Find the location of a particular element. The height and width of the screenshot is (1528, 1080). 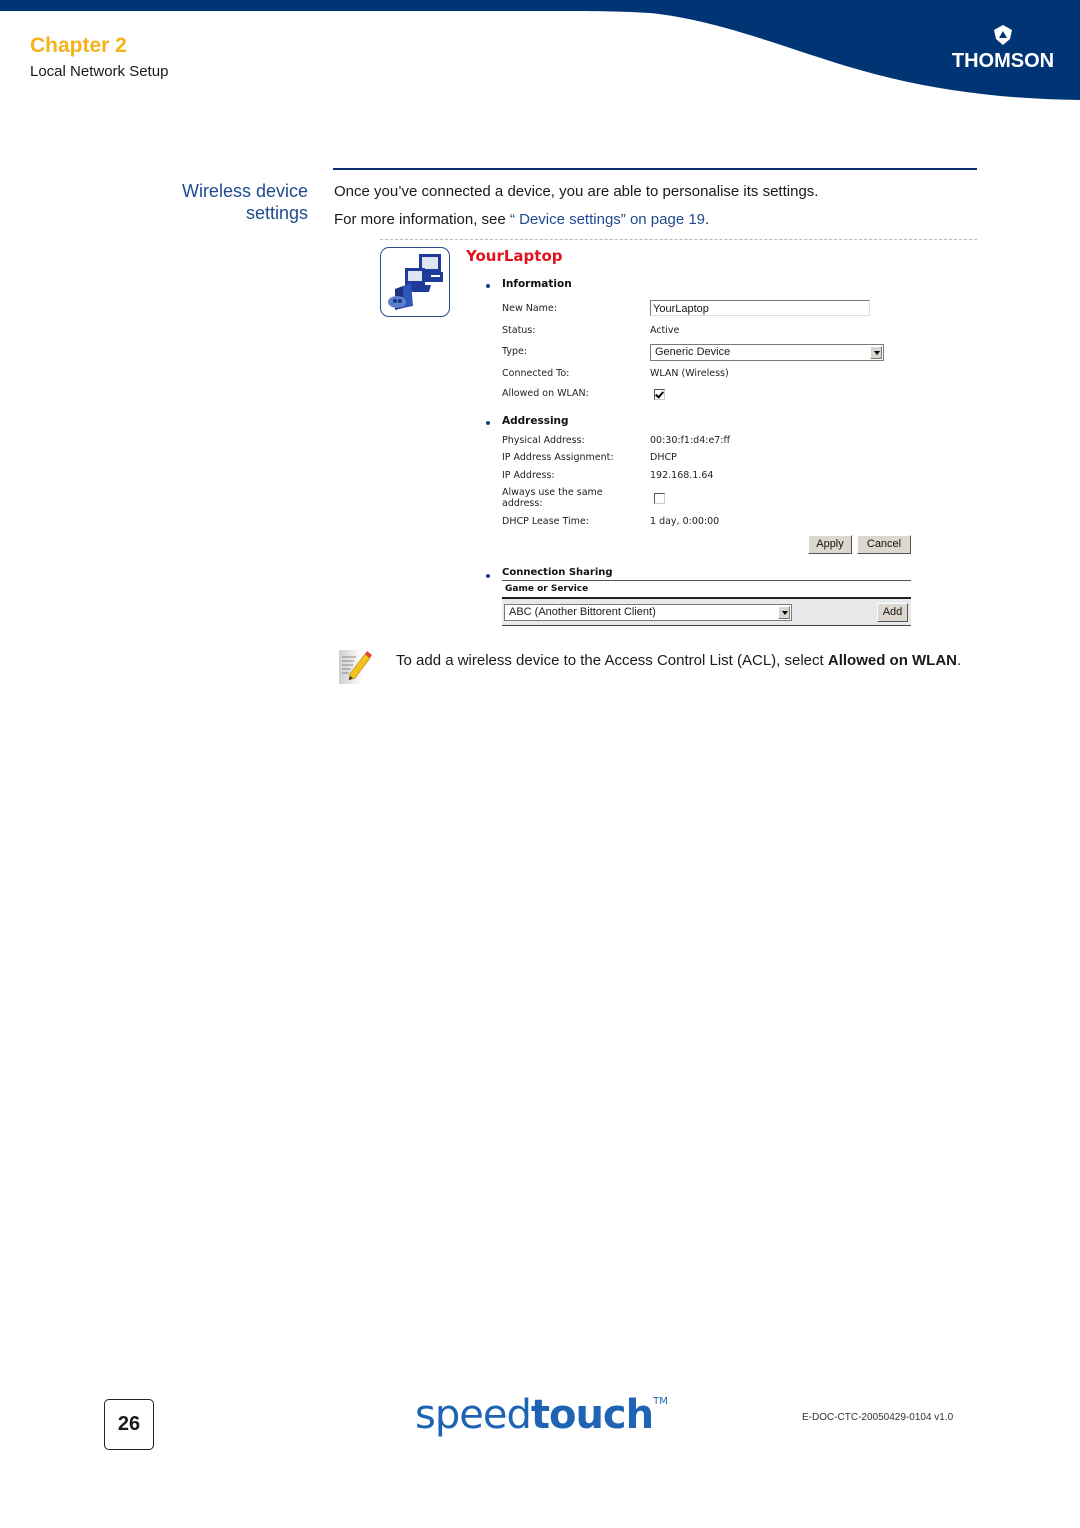

addressing-heading: Addressing is located at coordinates (535, 421).